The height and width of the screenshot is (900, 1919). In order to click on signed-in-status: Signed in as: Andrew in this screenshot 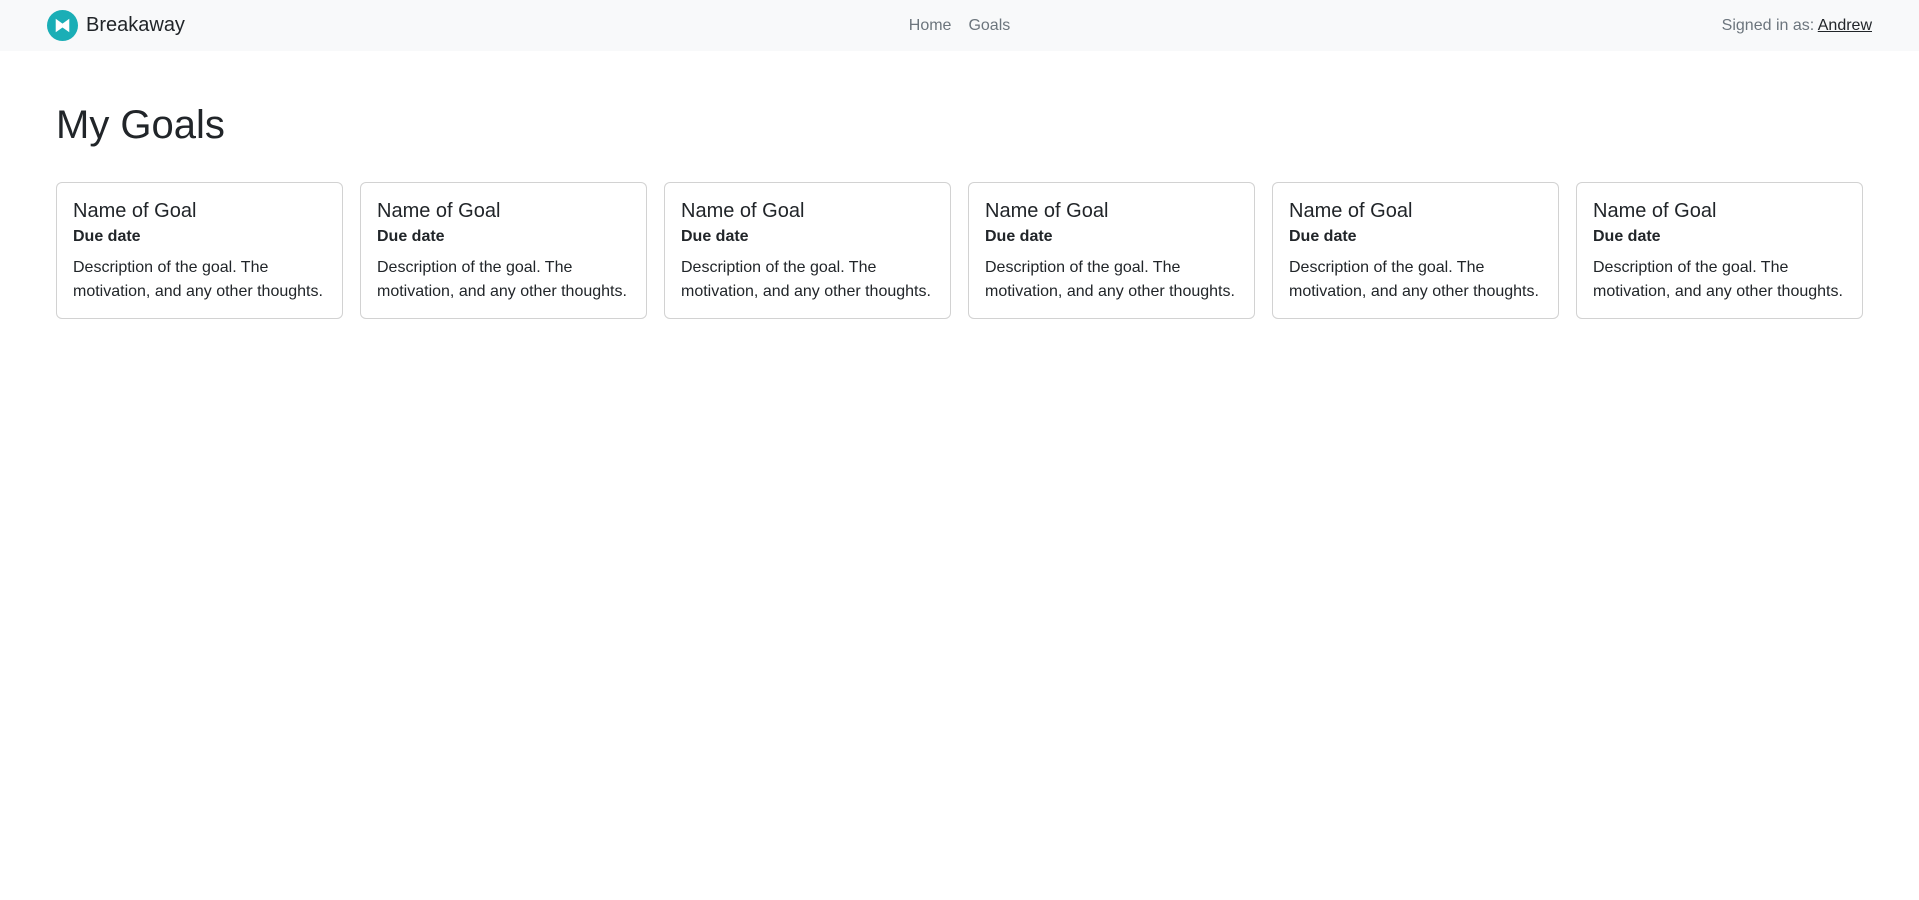, I will do `click(1797, 26)`.